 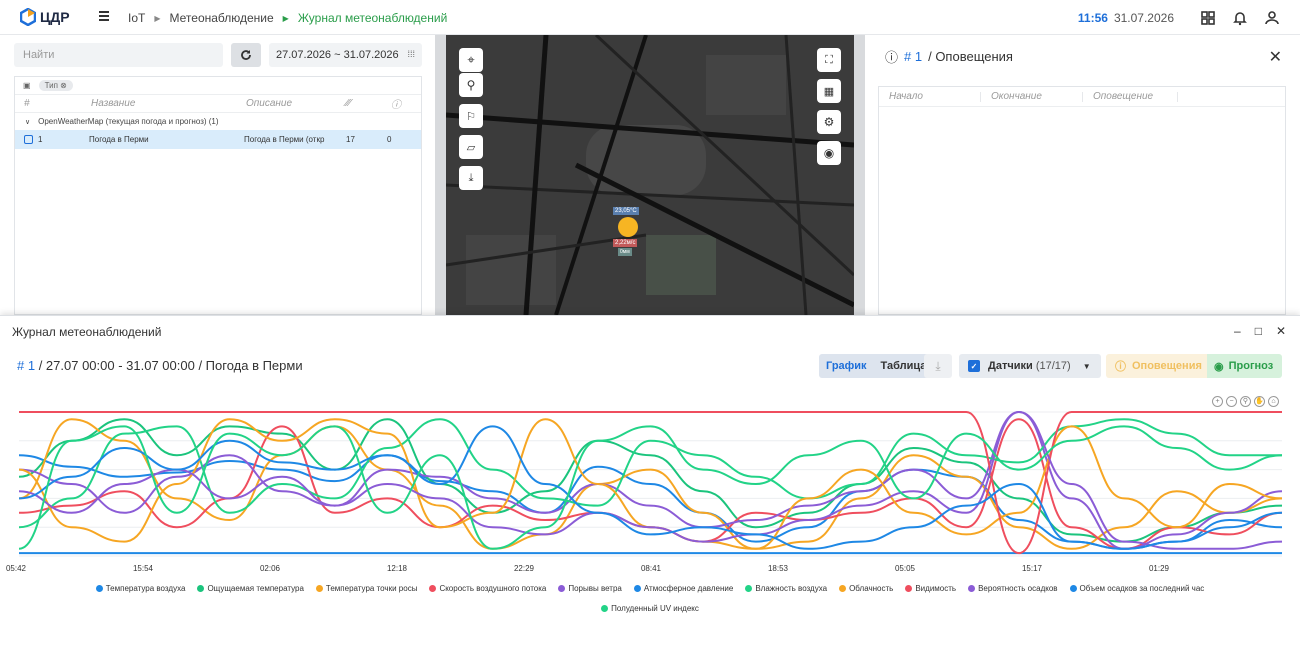 I want to click on download-map-button: ⤓, so click(x=471, y=178).